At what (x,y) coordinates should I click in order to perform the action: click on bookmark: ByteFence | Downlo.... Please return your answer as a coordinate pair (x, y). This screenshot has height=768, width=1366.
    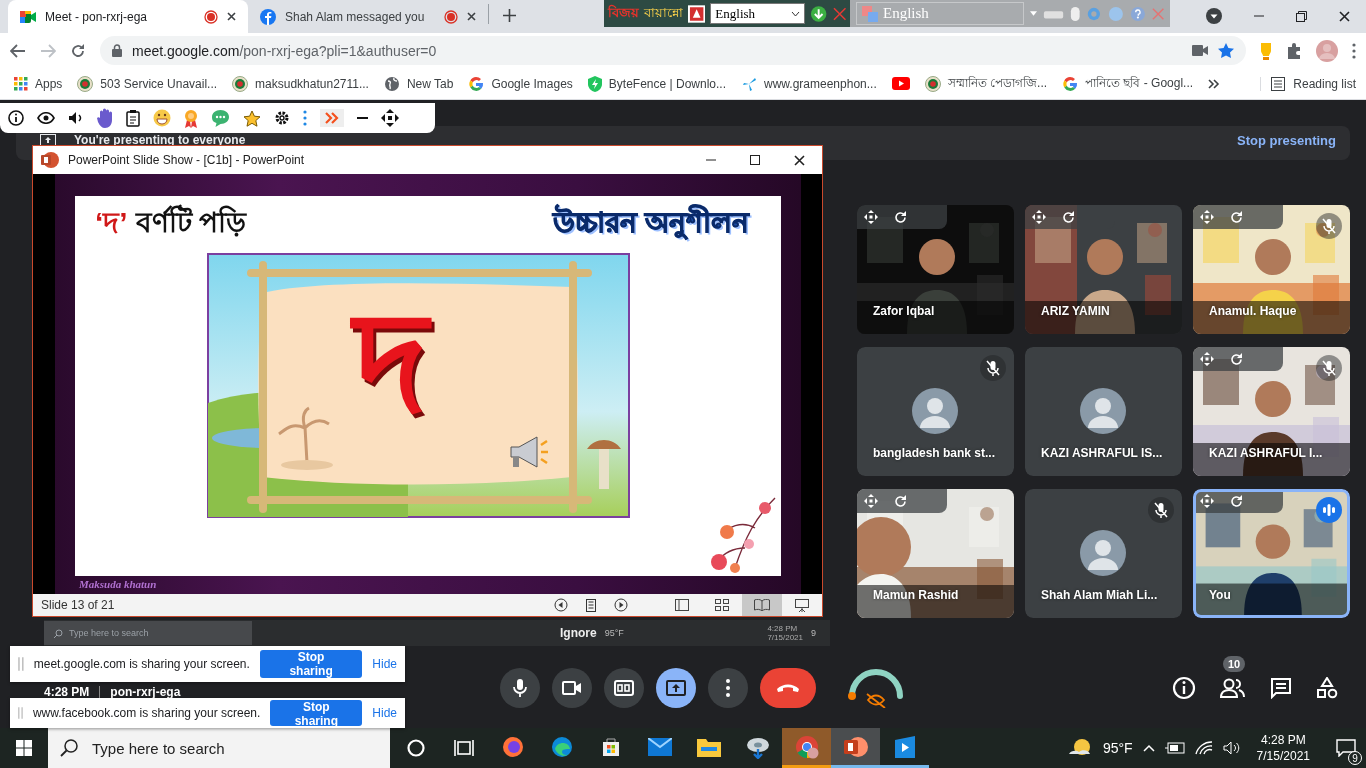
    Looking at the image, I should click on (656, 83).